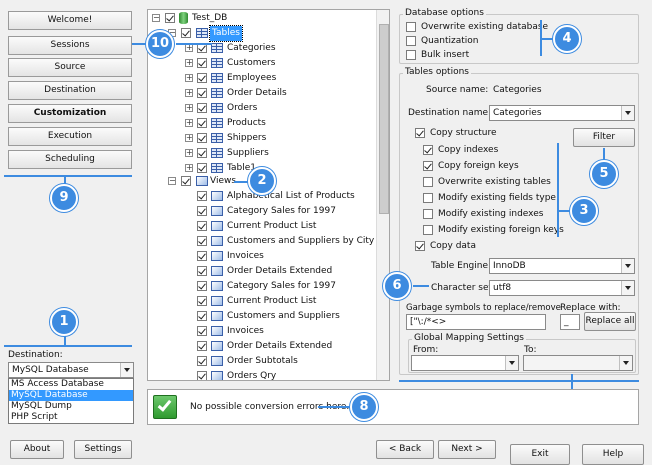  Describe the element at coordinates (562, 113) in the screenshot. I see `destination-name-select: Categories` at that location.